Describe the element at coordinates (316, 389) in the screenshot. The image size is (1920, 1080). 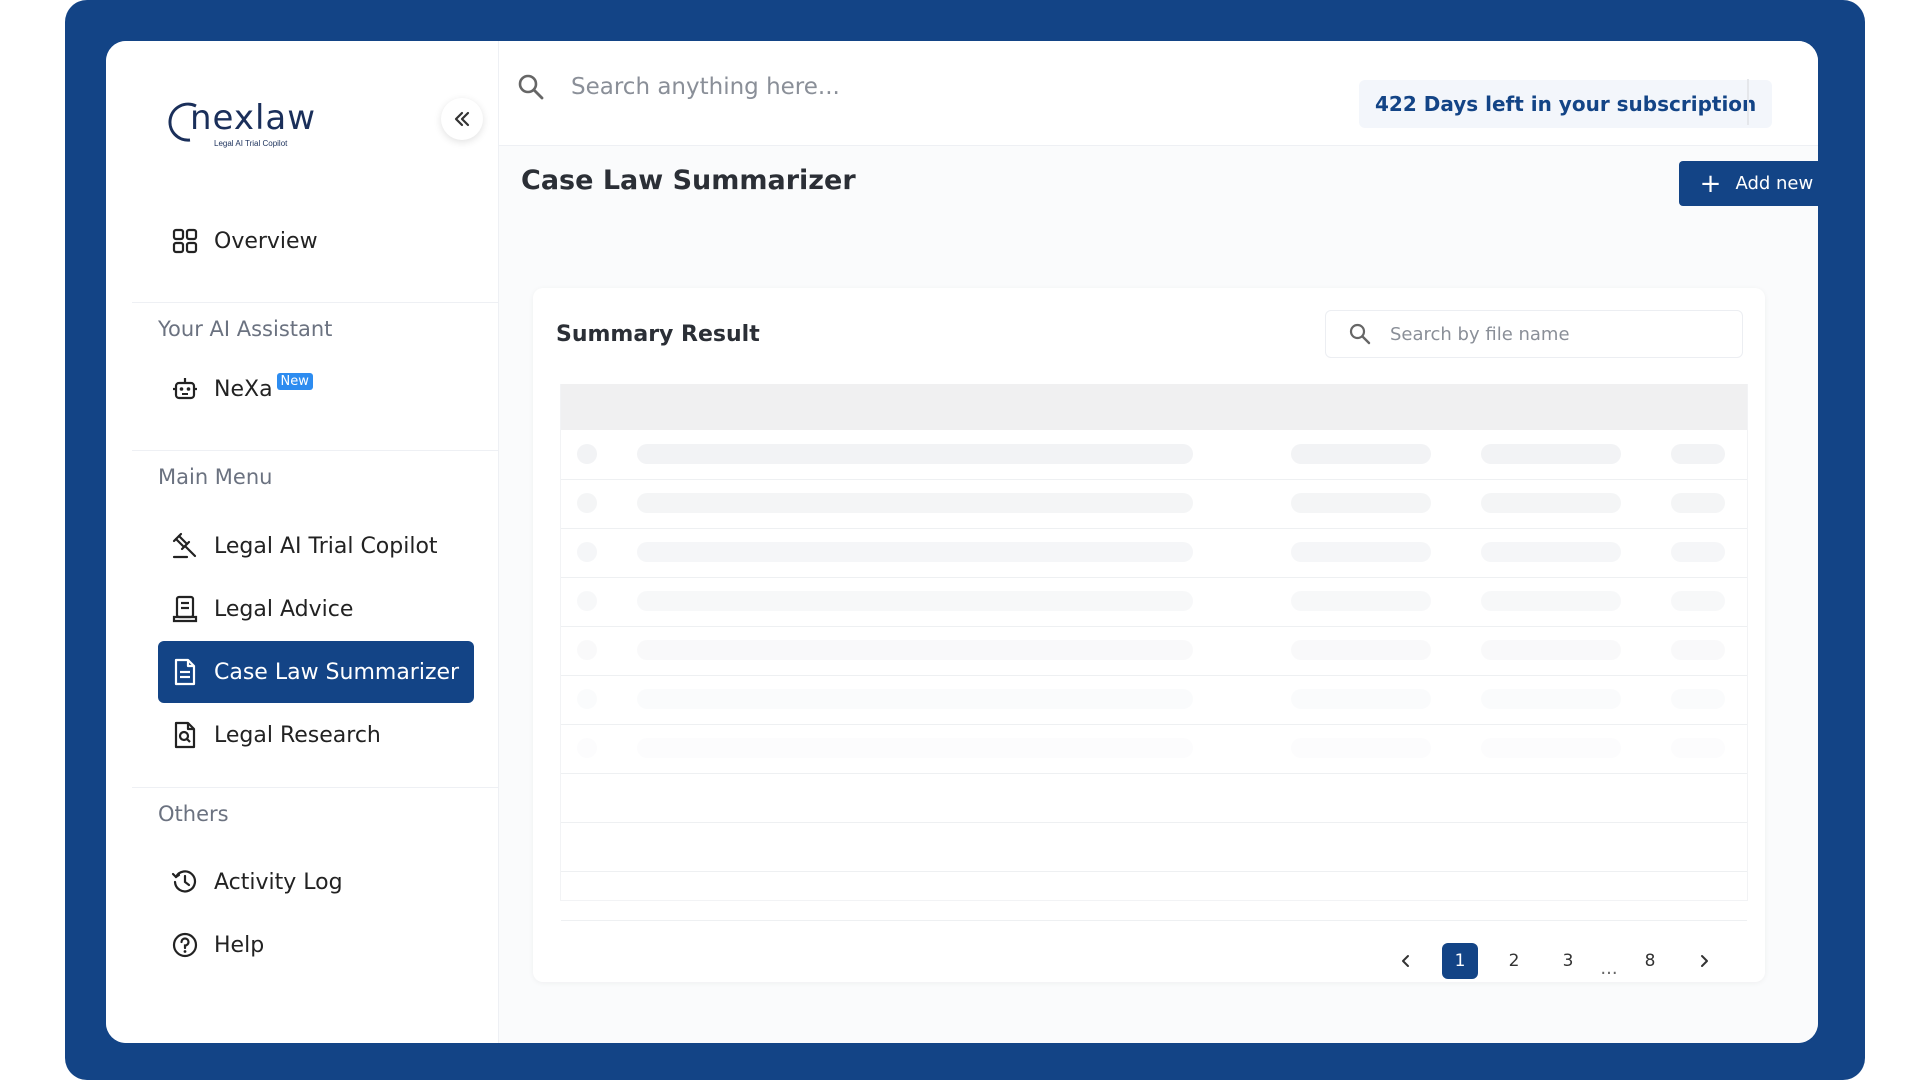
I see `sidebar-item-nexa: NeXa New` at that location.